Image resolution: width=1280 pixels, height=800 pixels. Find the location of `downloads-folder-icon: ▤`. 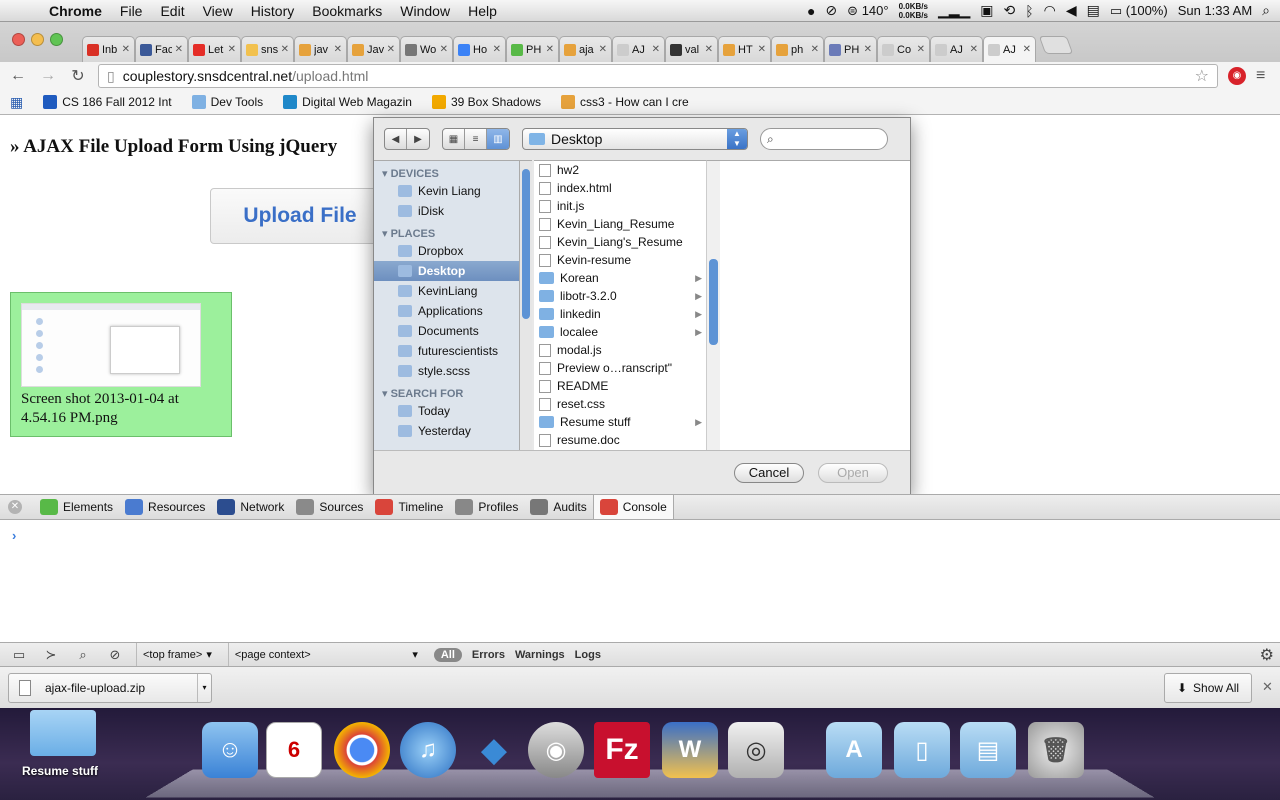

downloads-folder-icon: ▤ is located at coordinates (988, 750).